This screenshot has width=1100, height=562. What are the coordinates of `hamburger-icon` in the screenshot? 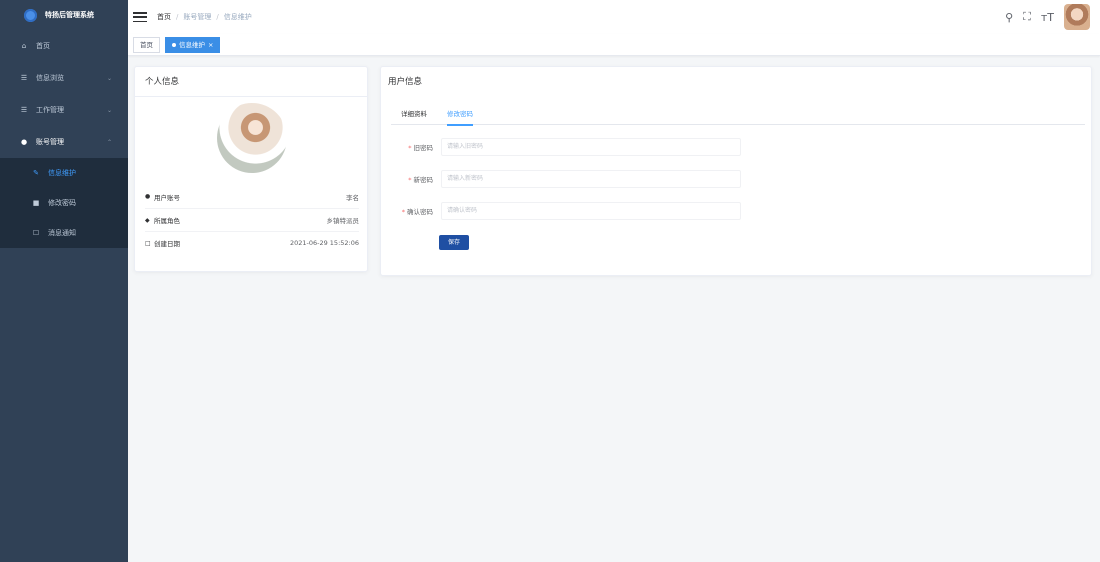 It's located at (140, 17).